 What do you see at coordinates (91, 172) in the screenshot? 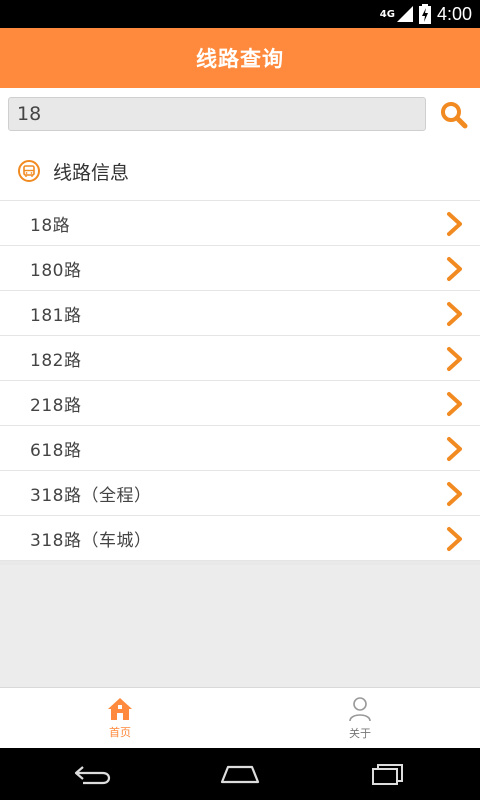
I see `section-title: 线路信息` at bounding box center [91, 172].